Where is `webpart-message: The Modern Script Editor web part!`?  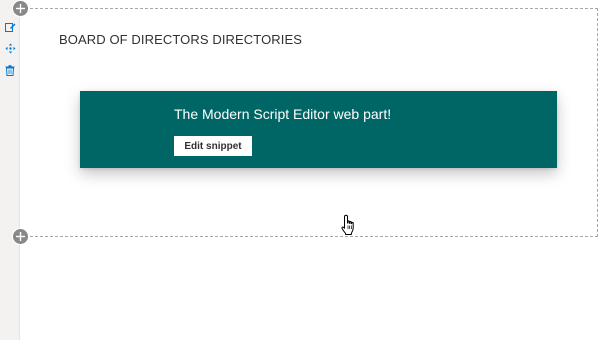 webpart-message: The Modern Script Editor web part! is located at coordinates (283, 114).